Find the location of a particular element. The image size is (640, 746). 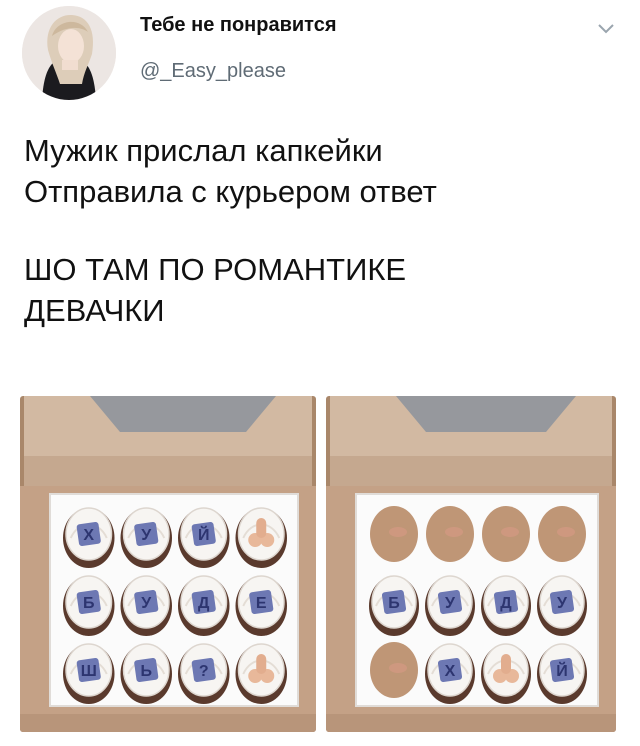

cupcake-cell: Ш is located at coordinates (89, 673).